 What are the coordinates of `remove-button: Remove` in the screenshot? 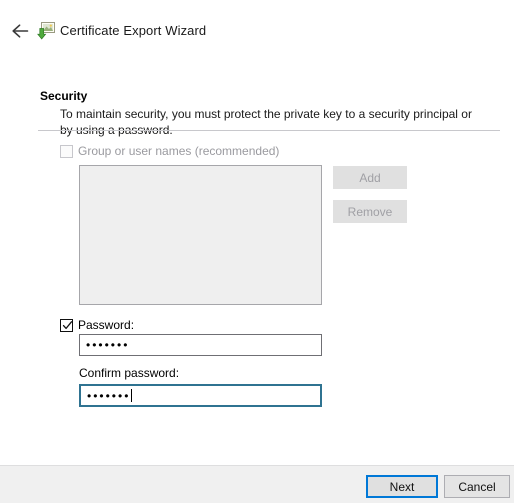 It's located at (370, 211).